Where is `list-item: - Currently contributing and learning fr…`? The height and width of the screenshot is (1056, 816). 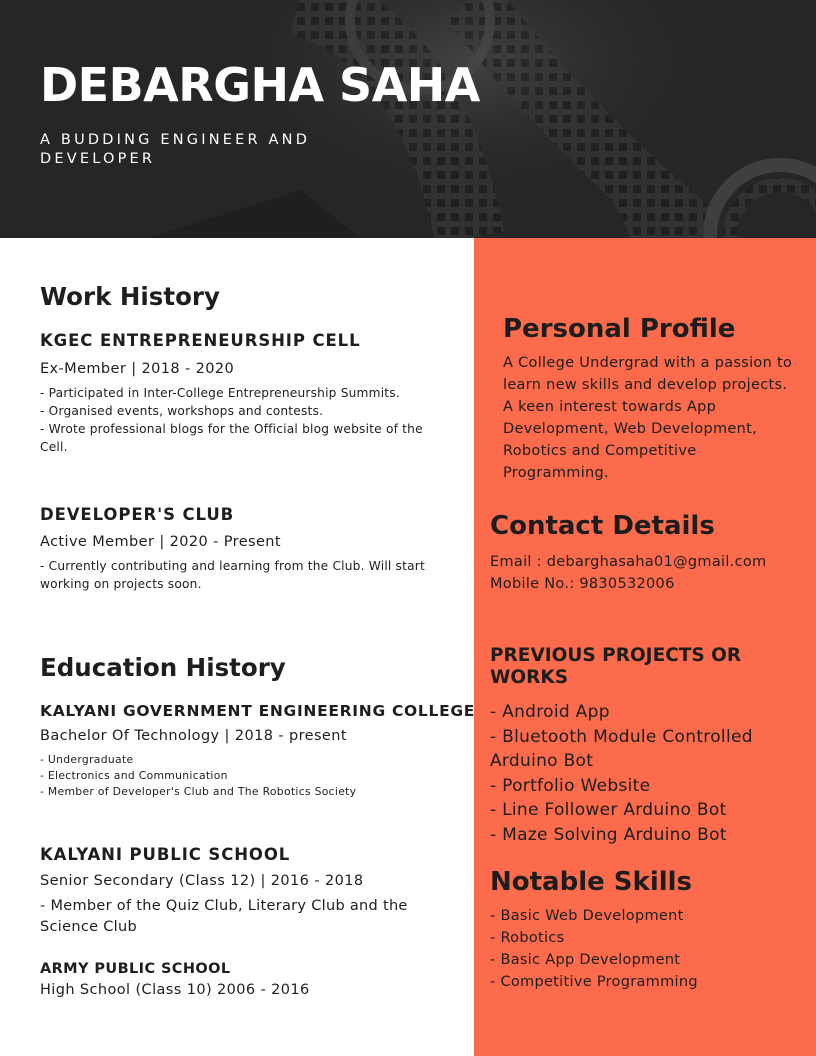
list-item: - Currently contributing and learning fr… is located at coordinates (232, 575).